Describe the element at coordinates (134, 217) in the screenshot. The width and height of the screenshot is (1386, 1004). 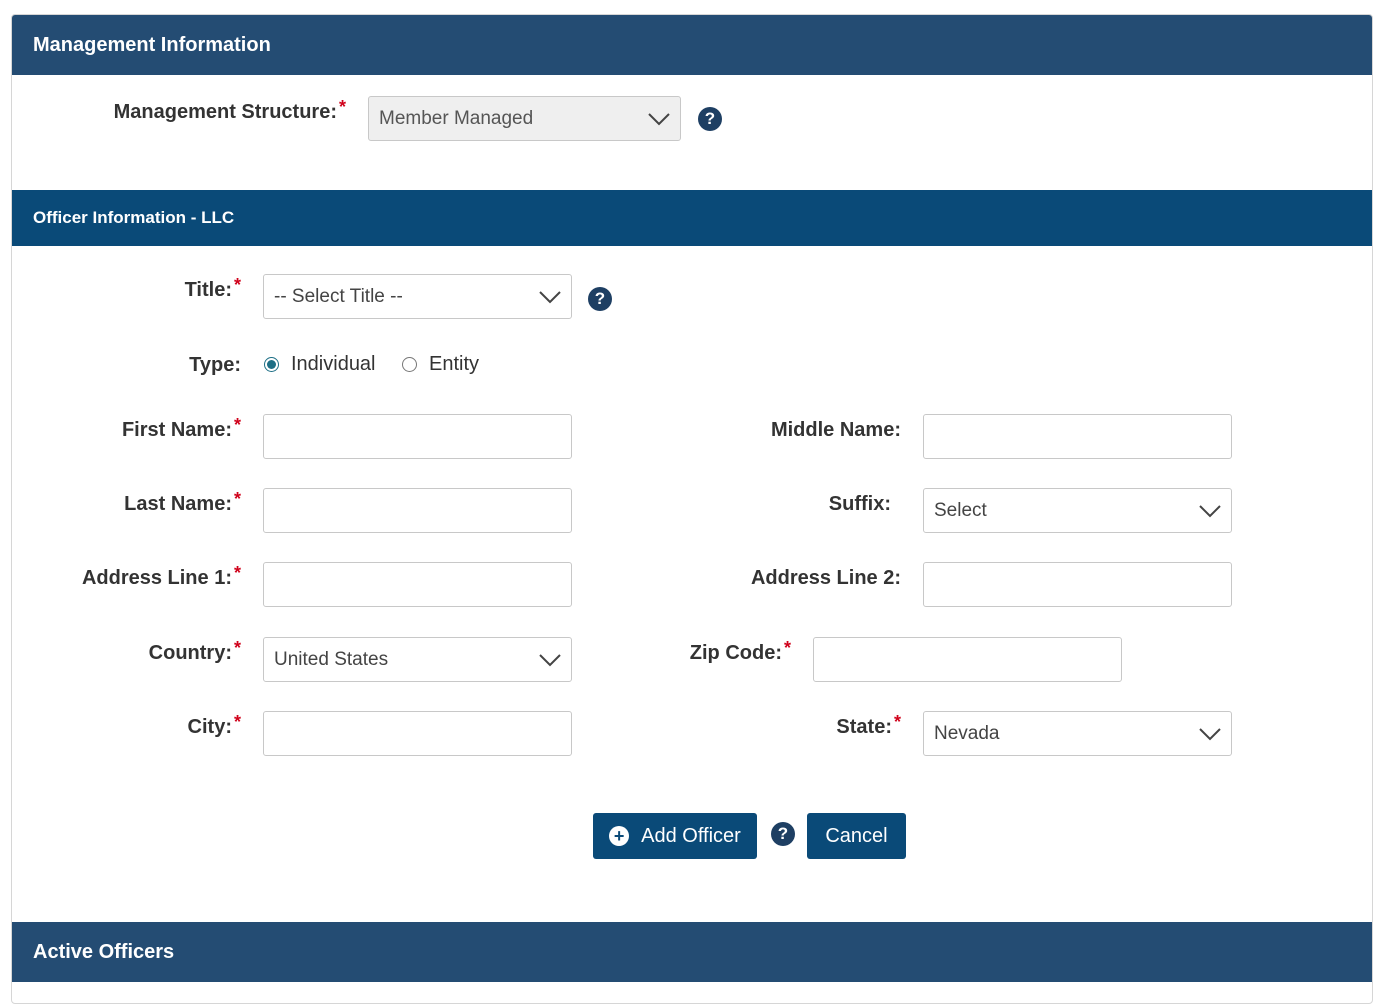
I see `officer-header-title: Officer Information - LLC` at that location.